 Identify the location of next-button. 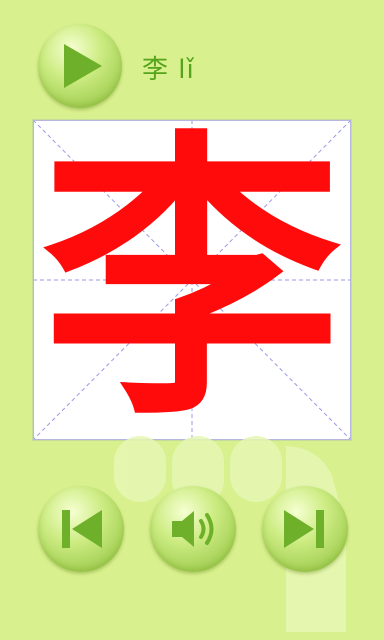
(305, 529).